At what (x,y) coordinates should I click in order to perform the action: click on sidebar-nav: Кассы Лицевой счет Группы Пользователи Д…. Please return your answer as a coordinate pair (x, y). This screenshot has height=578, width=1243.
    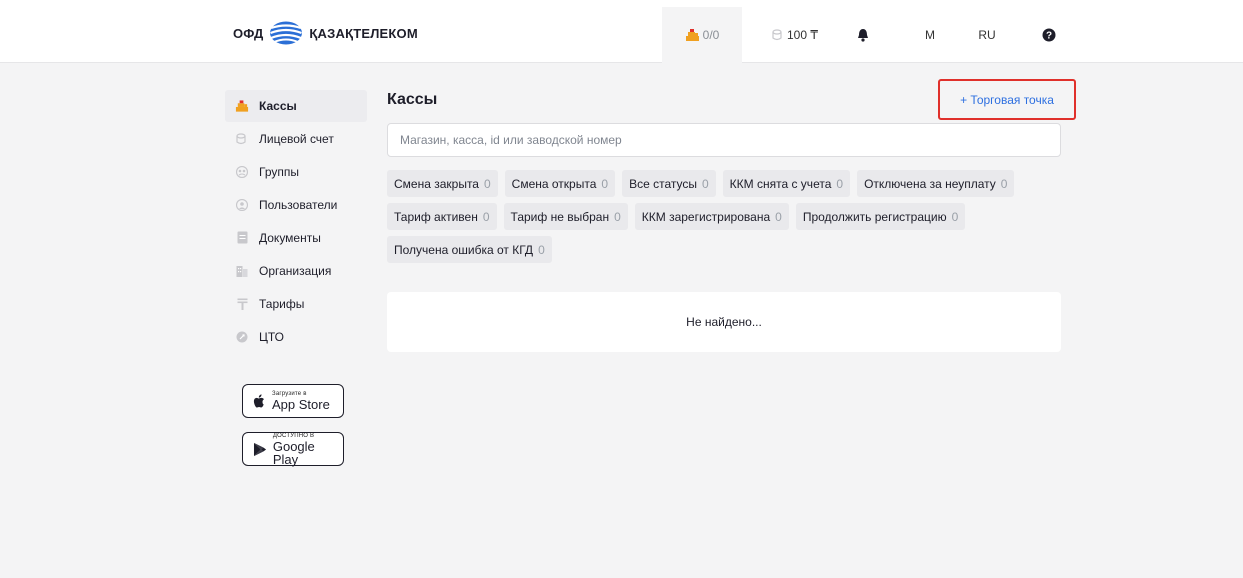
    Looking at the image, I should click on (296, 278).